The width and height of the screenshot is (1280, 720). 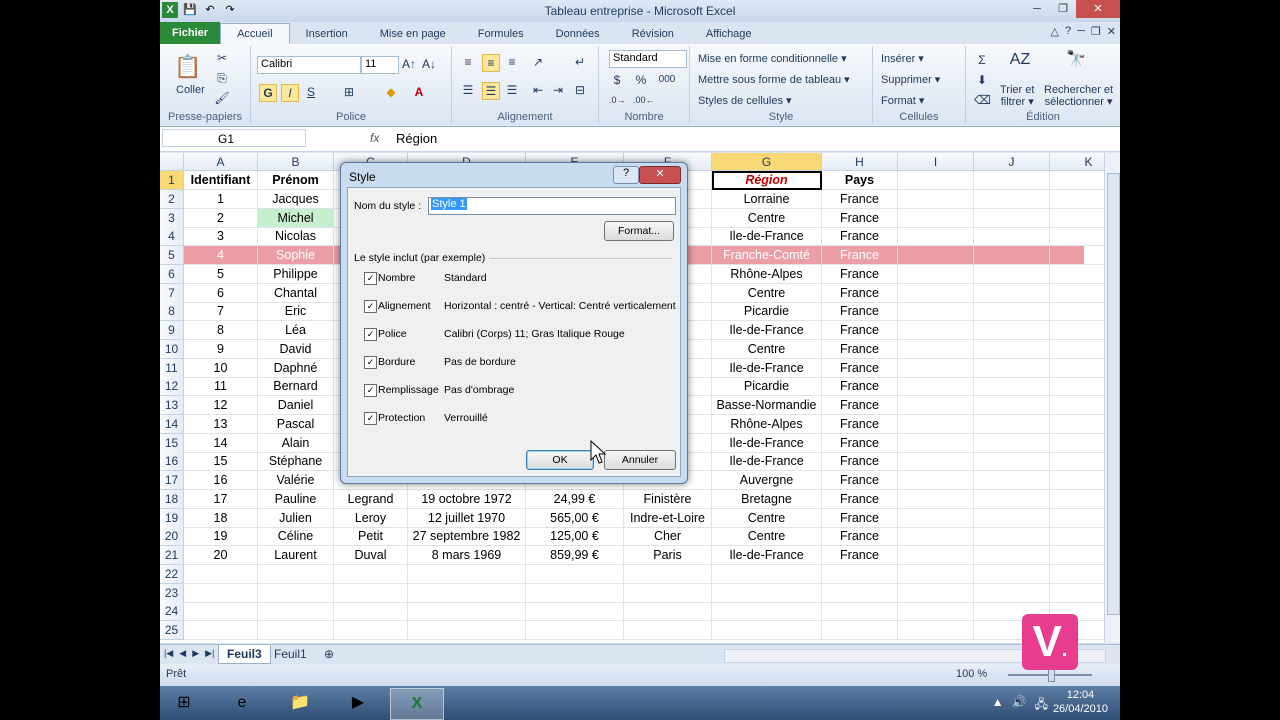 What do you see at coordinates (767, 405) in the screenshot?
I see `table-cell: Basse-Normandie` at bounding box center [767, 405].